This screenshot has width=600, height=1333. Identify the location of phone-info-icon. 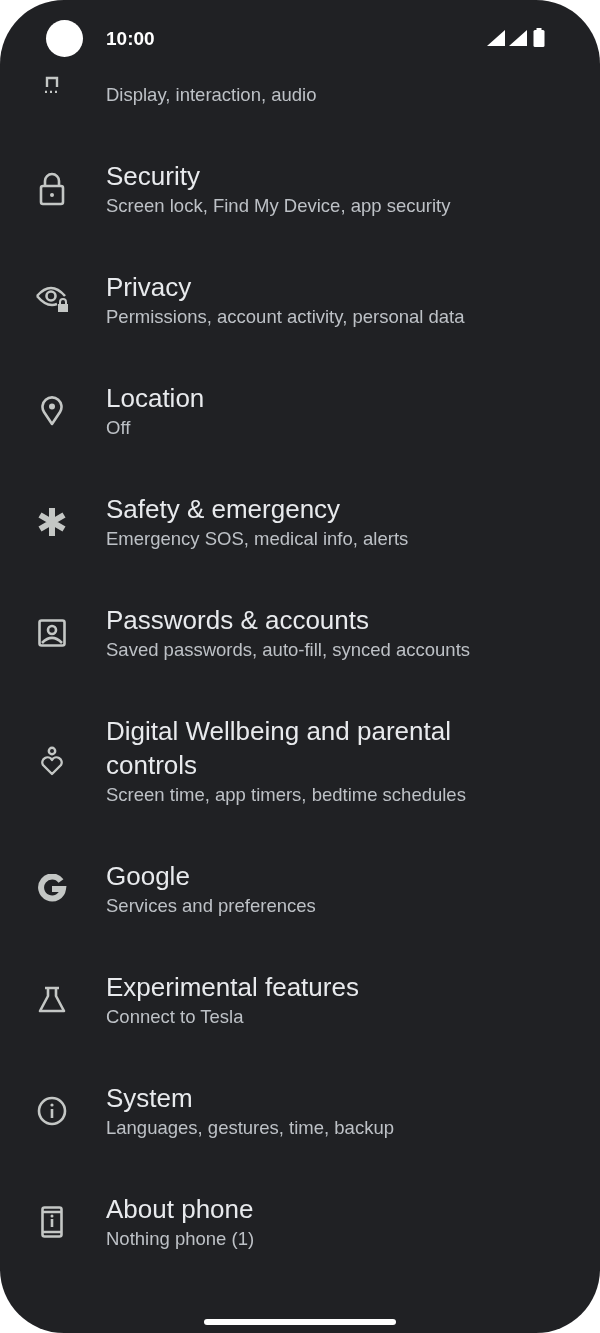
(51, 1222).